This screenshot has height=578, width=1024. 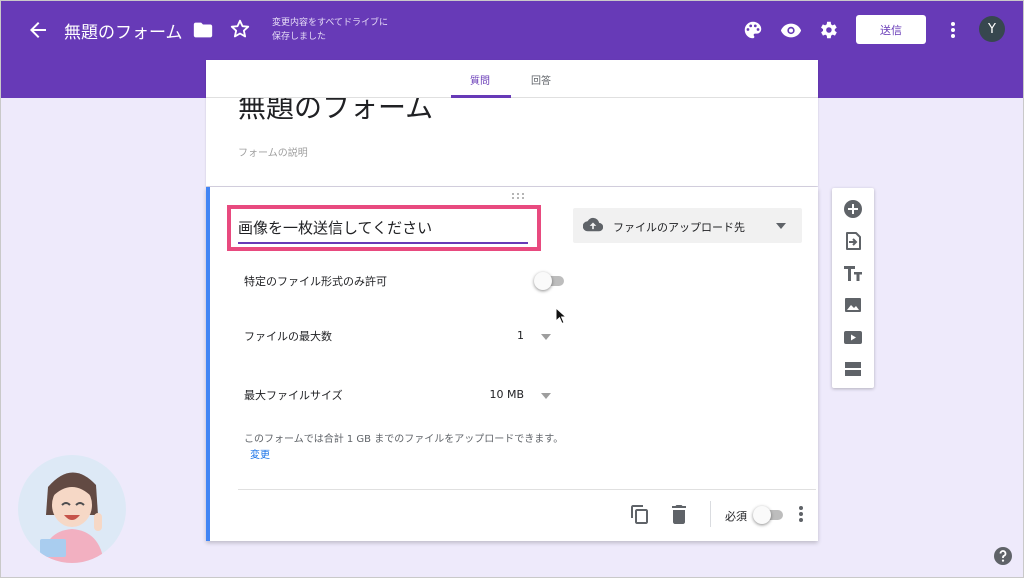 What do you see at coordinates (481, 96) in the screenshot?
I see `active-tab-indicator` at bounding box center [481, 96].